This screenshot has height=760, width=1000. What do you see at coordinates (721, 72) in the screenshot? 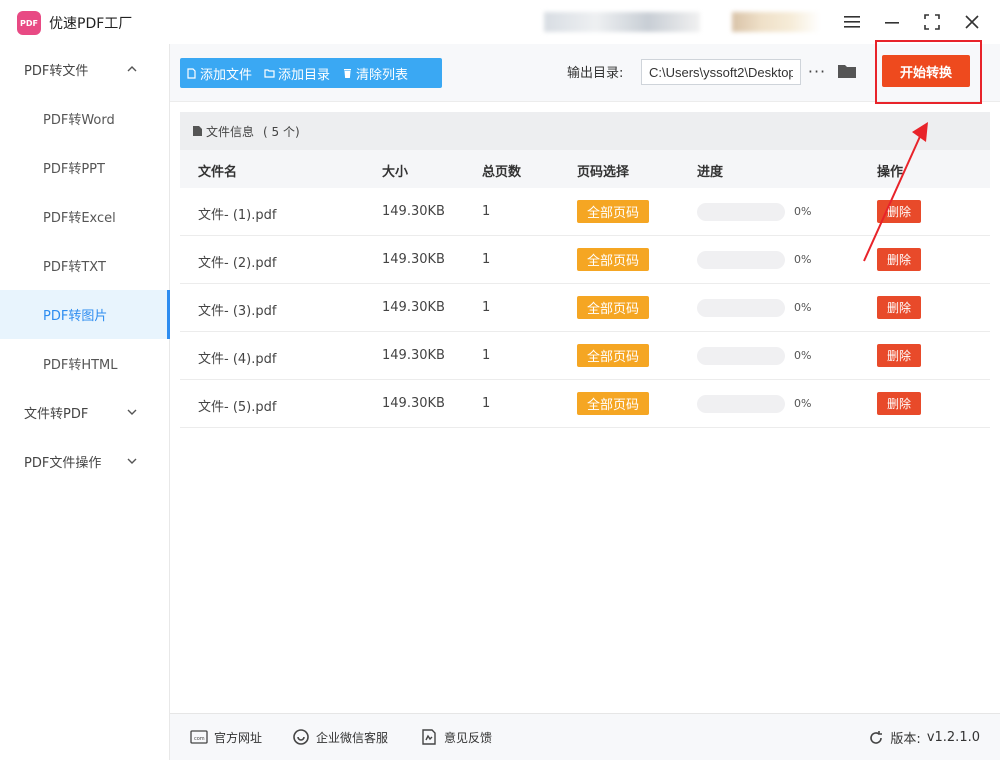
I see `output-path-input` at bounding box center [721, 72].